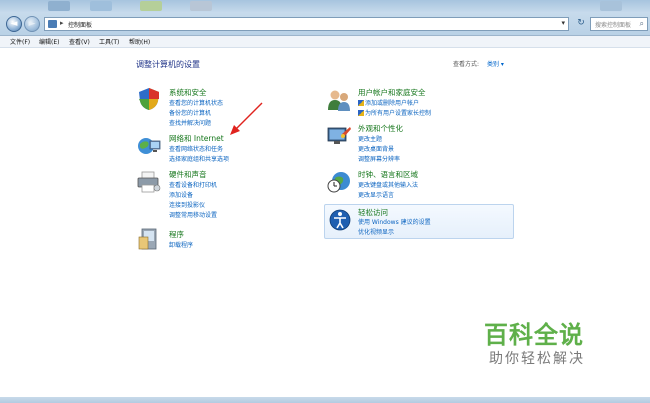 This screenshot has height=403, width=650. I want to click on link-recommended-settings: 使用 Windows 建议的设置, so click(394, 221).